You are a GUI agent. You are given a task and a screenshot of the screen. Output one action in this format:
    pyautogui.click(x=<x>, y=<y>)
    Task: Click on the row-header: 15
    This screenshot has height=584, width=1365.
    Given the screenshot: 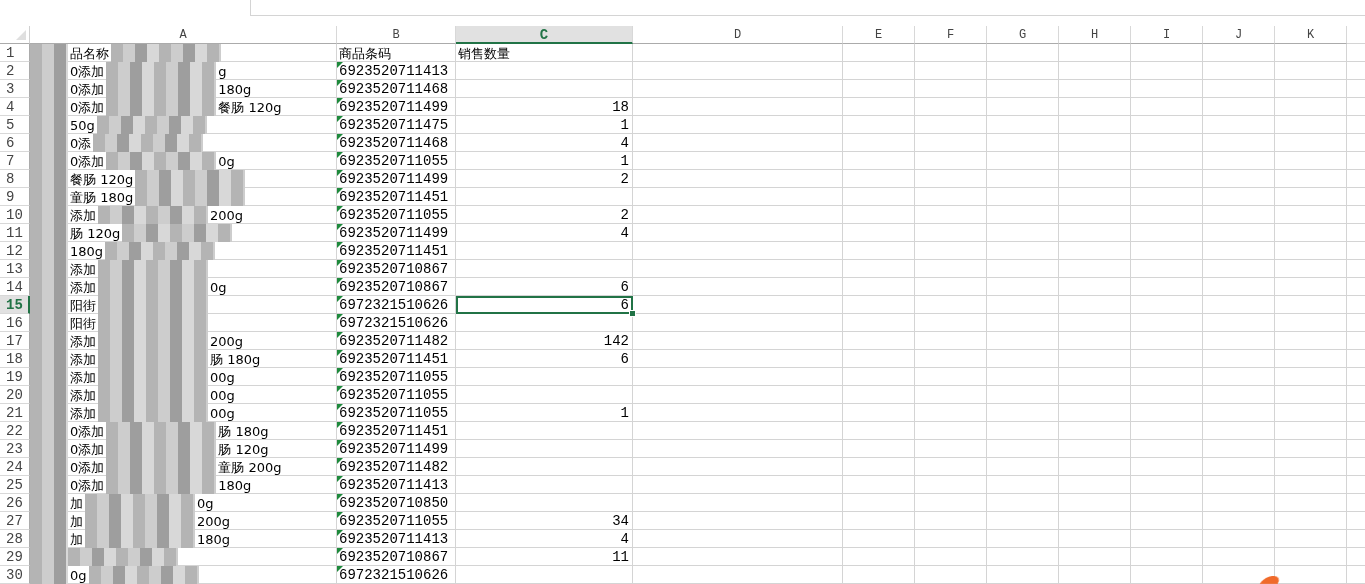 What is the action you would take?
    pyautogui.click(x=15, y=305)
    